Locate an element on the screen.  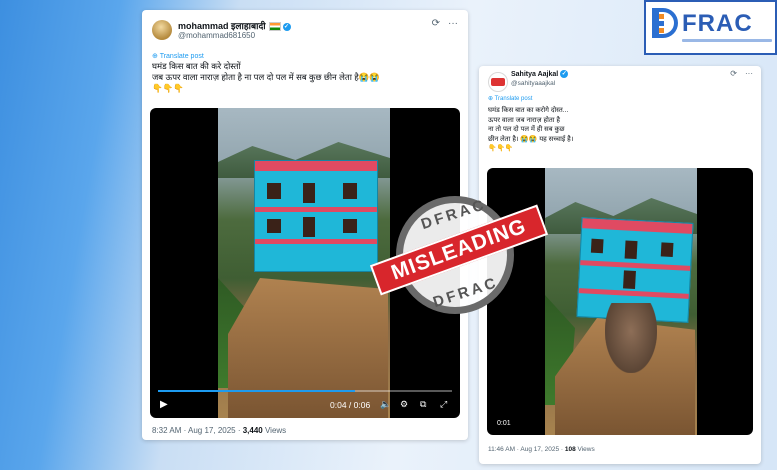
handle: @sahityaaajkal is located at coordinates (533, 83).